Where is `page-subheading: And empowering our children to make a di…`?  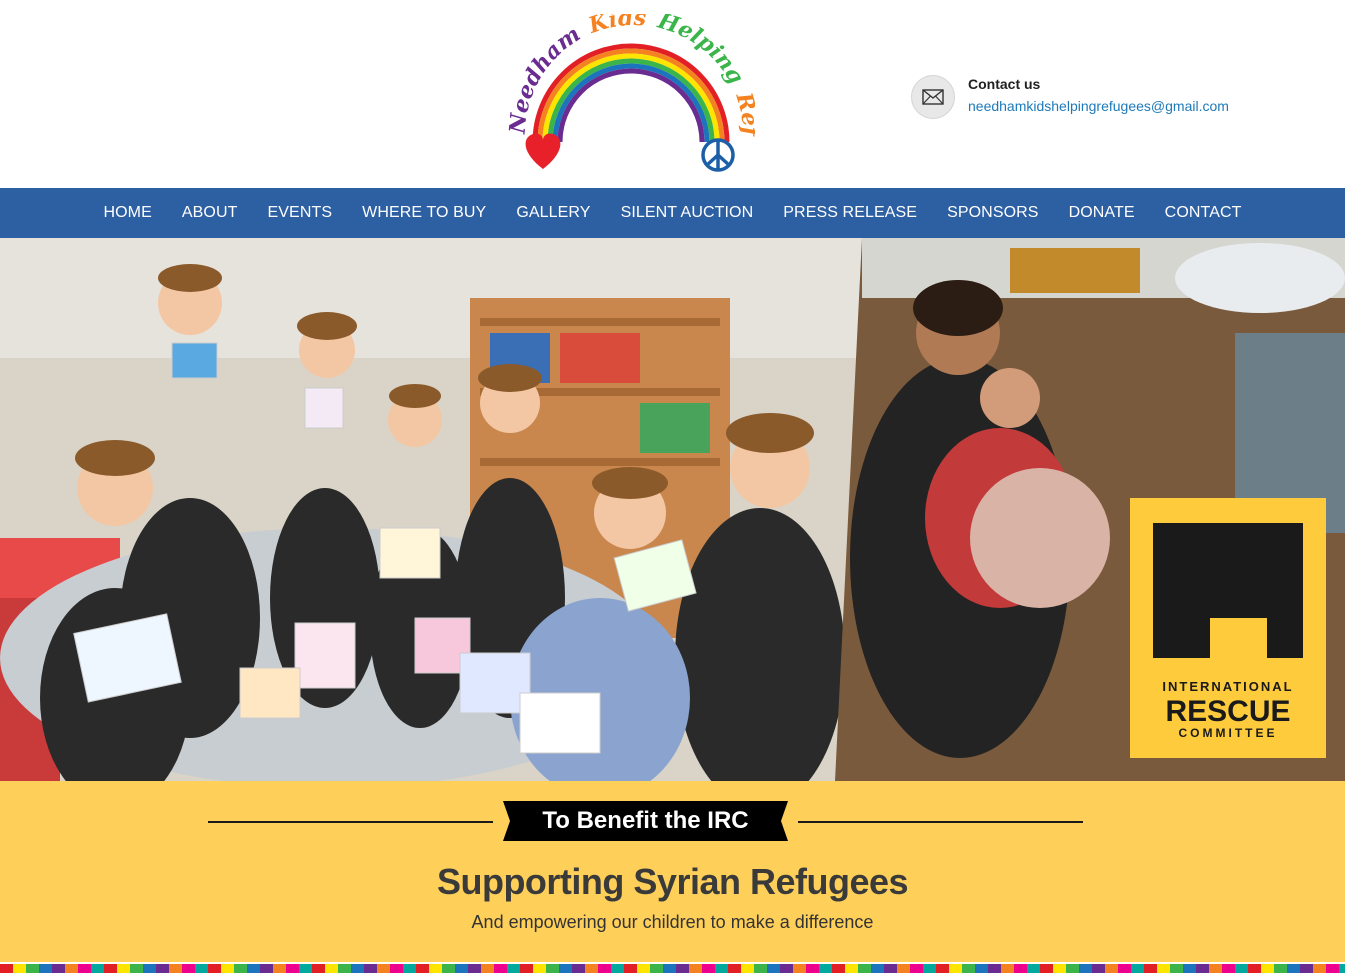 page-subheading: And empowering our children to make a di… is located at coordinates (672, 922).